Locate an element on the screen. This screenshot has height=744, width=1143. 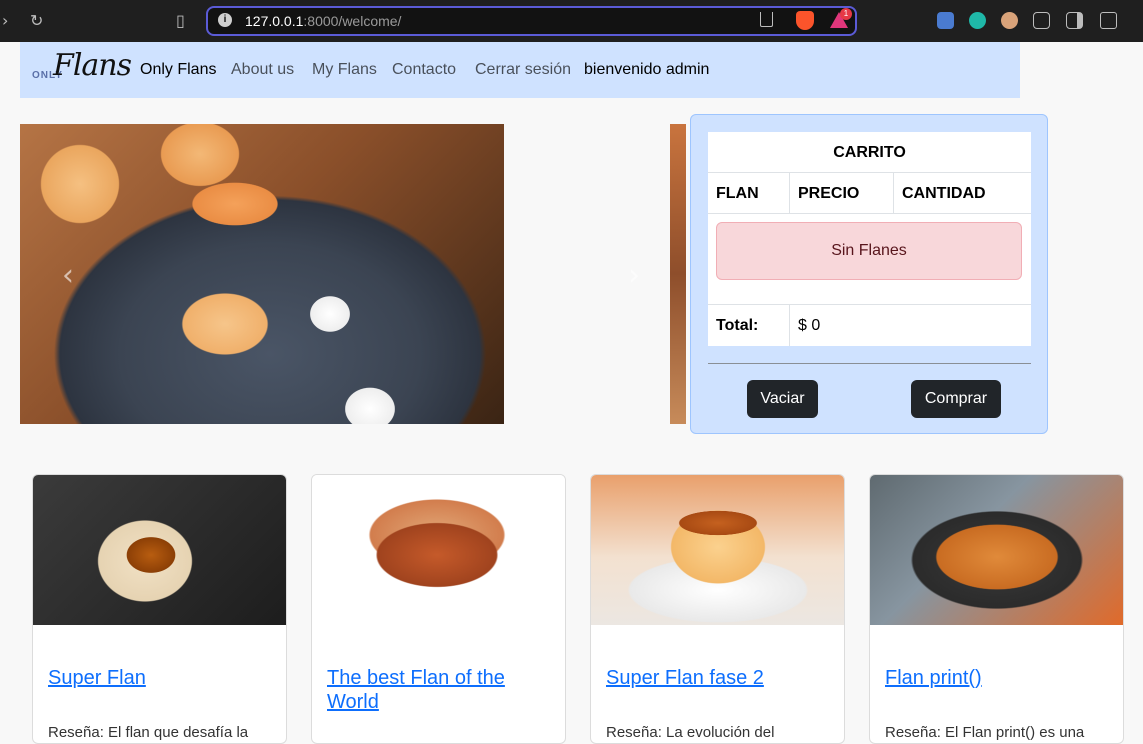
cart-title: CARRITO is located at coordinates (869, 152).